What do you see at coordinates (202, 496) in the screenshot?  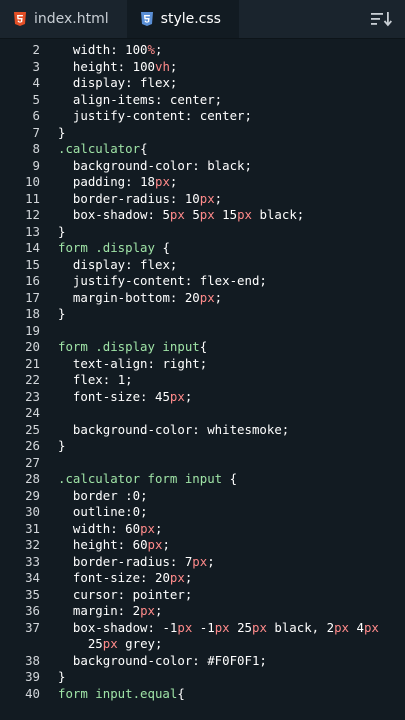 I see `code-line: 29 border :0;` at bounding box center [202, 496].